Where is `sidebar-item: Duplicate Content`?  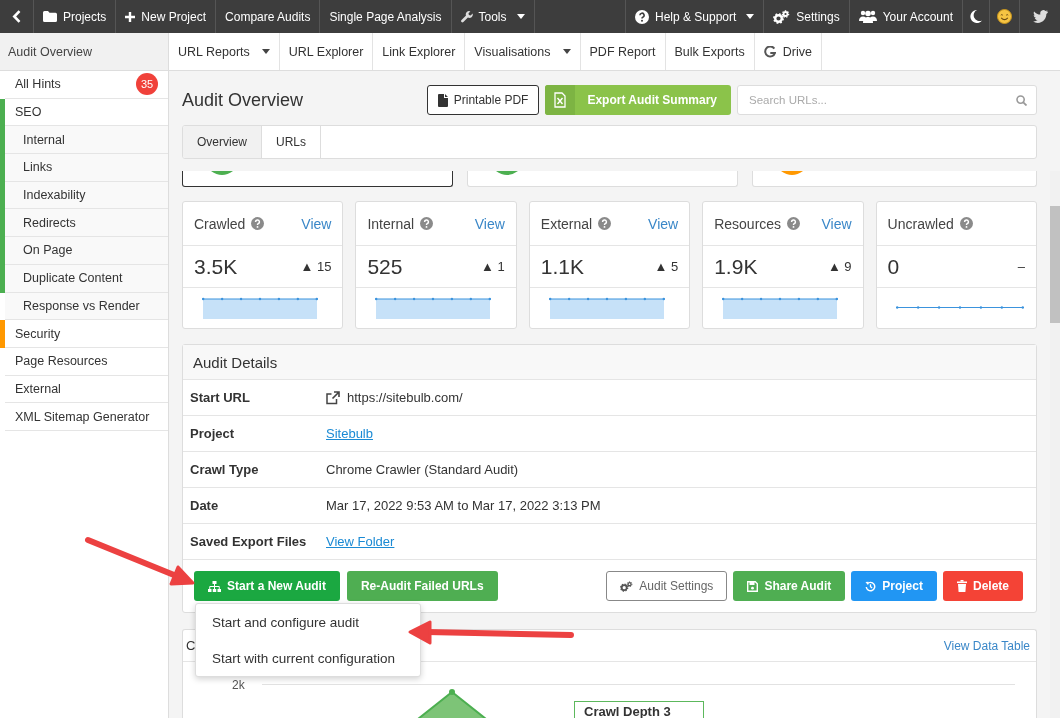 sidebar-item: Duplicate Content is located at coordinates (86, 278).